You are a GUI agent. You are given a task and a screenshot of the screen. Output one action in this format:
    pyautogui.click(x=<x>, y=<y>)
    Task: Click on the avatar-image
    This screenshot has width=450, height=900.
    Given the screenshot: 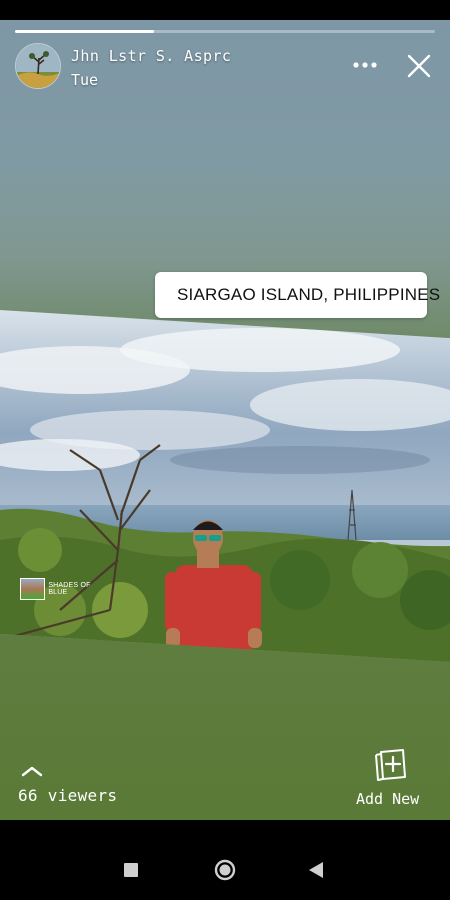 What is the action you would take?
    pyautogui.click(x=38, y=66)
    